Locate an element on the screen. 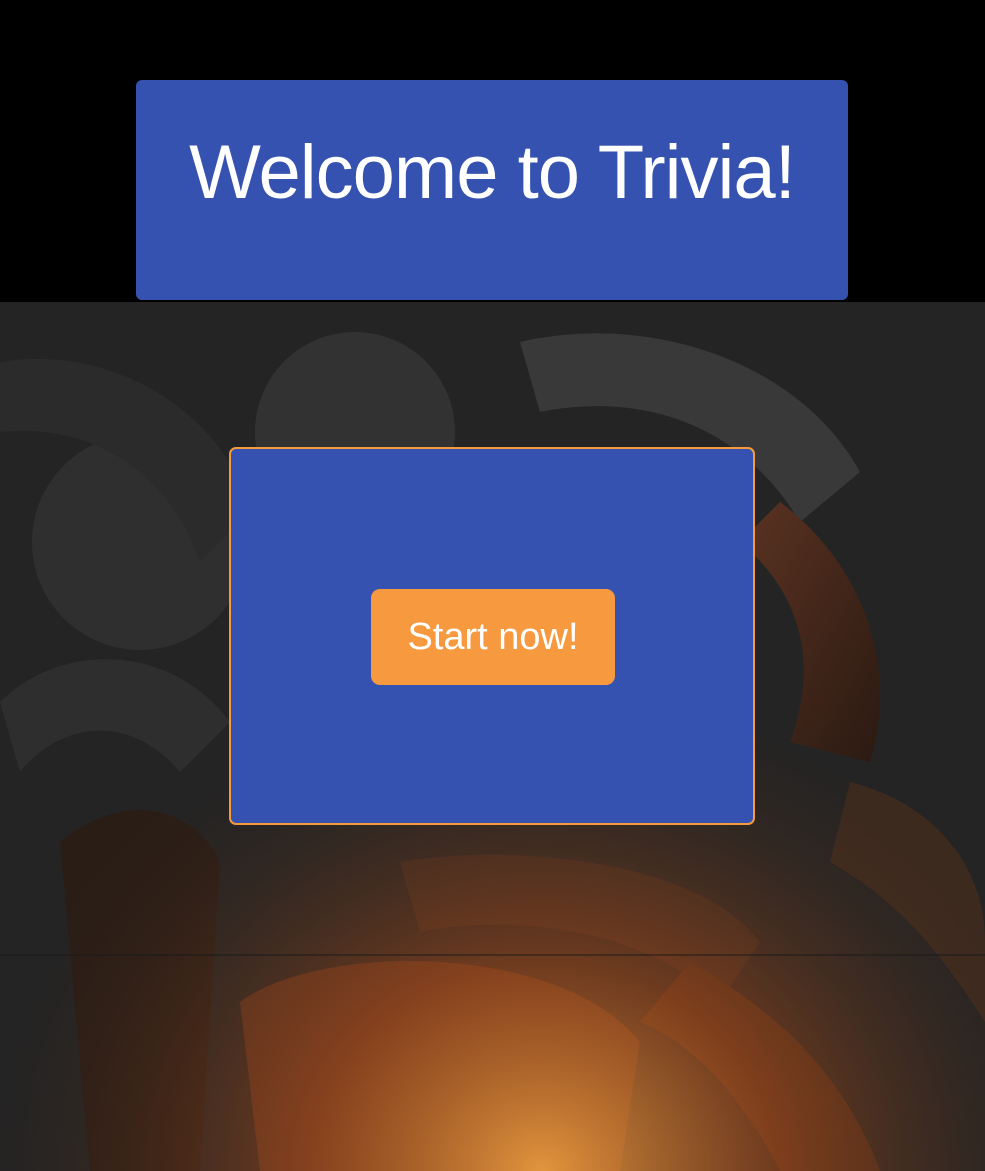  start-now-button: Start now! is located at coordinates (493, 637).